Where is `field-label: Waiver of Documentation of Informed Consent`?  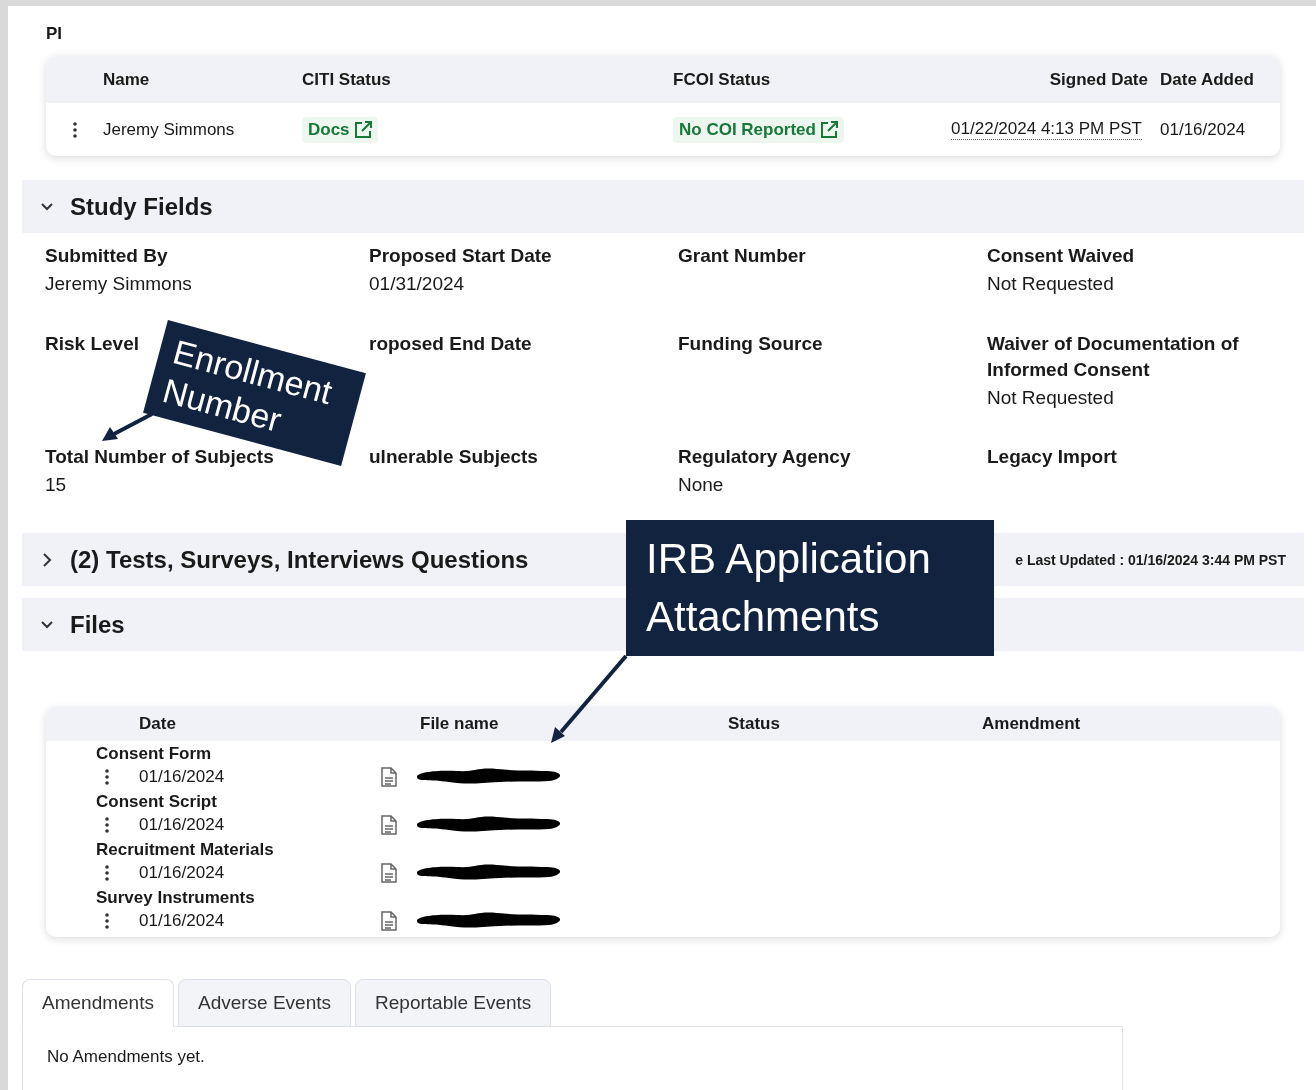
field-label: Waiver of Documentation of Informed Consent is located at coordinates (1113, 356).